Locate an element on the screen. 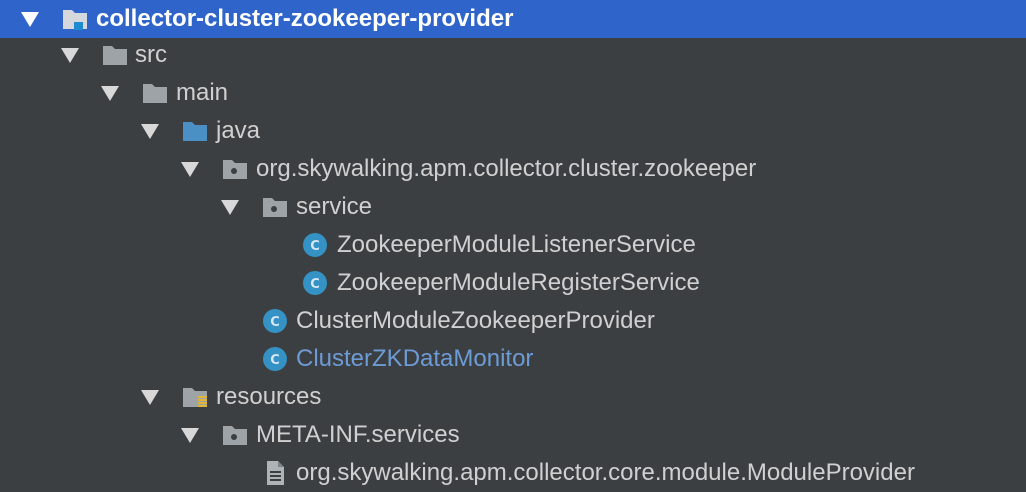  tree-row-service: service is located at coordinates (513, 207).